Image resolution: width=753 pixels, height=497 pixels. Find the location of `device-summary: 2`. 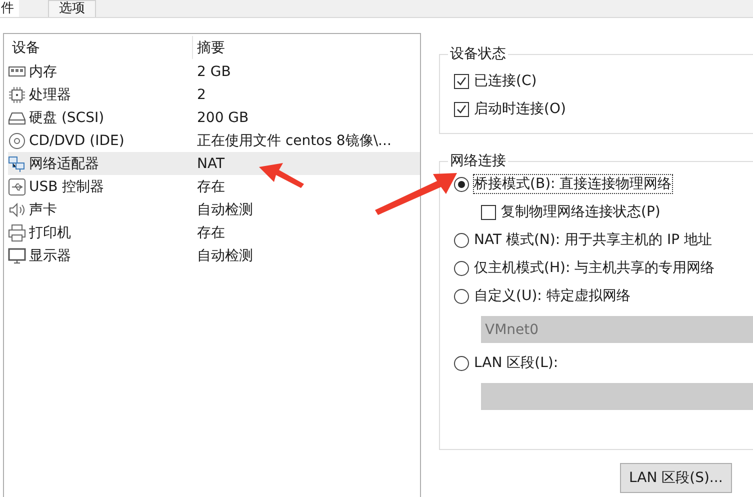

device-summary: 2 is located at coordinates (201, 94).